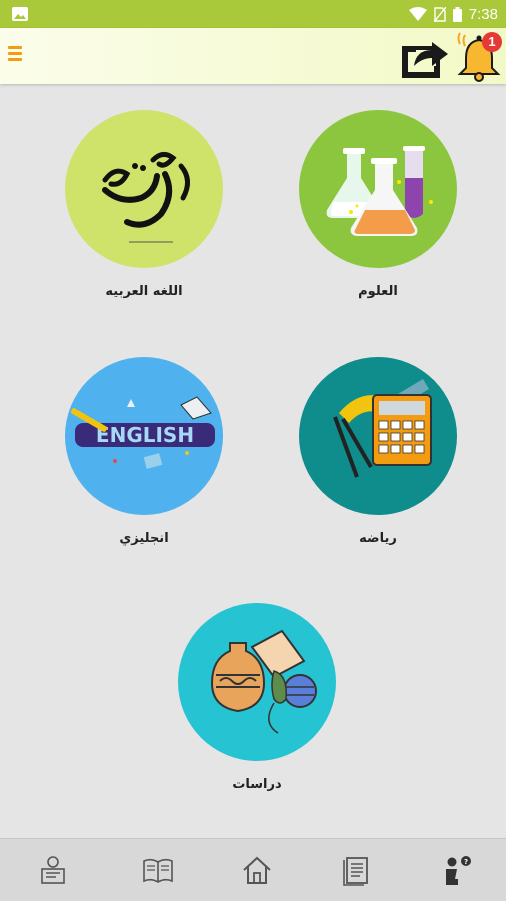  Describe the element at coordinates (379, 191) in the screenshot. I see `lab-flasks-icon` at that location.